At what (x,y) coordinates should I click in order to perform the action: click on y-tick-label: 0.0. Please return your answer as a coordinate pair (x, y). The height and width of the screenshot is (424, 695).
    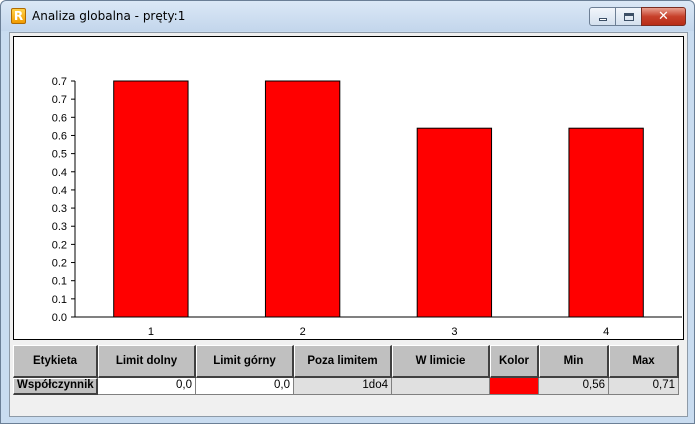
    Looking at the image, I should click on (59, 318).